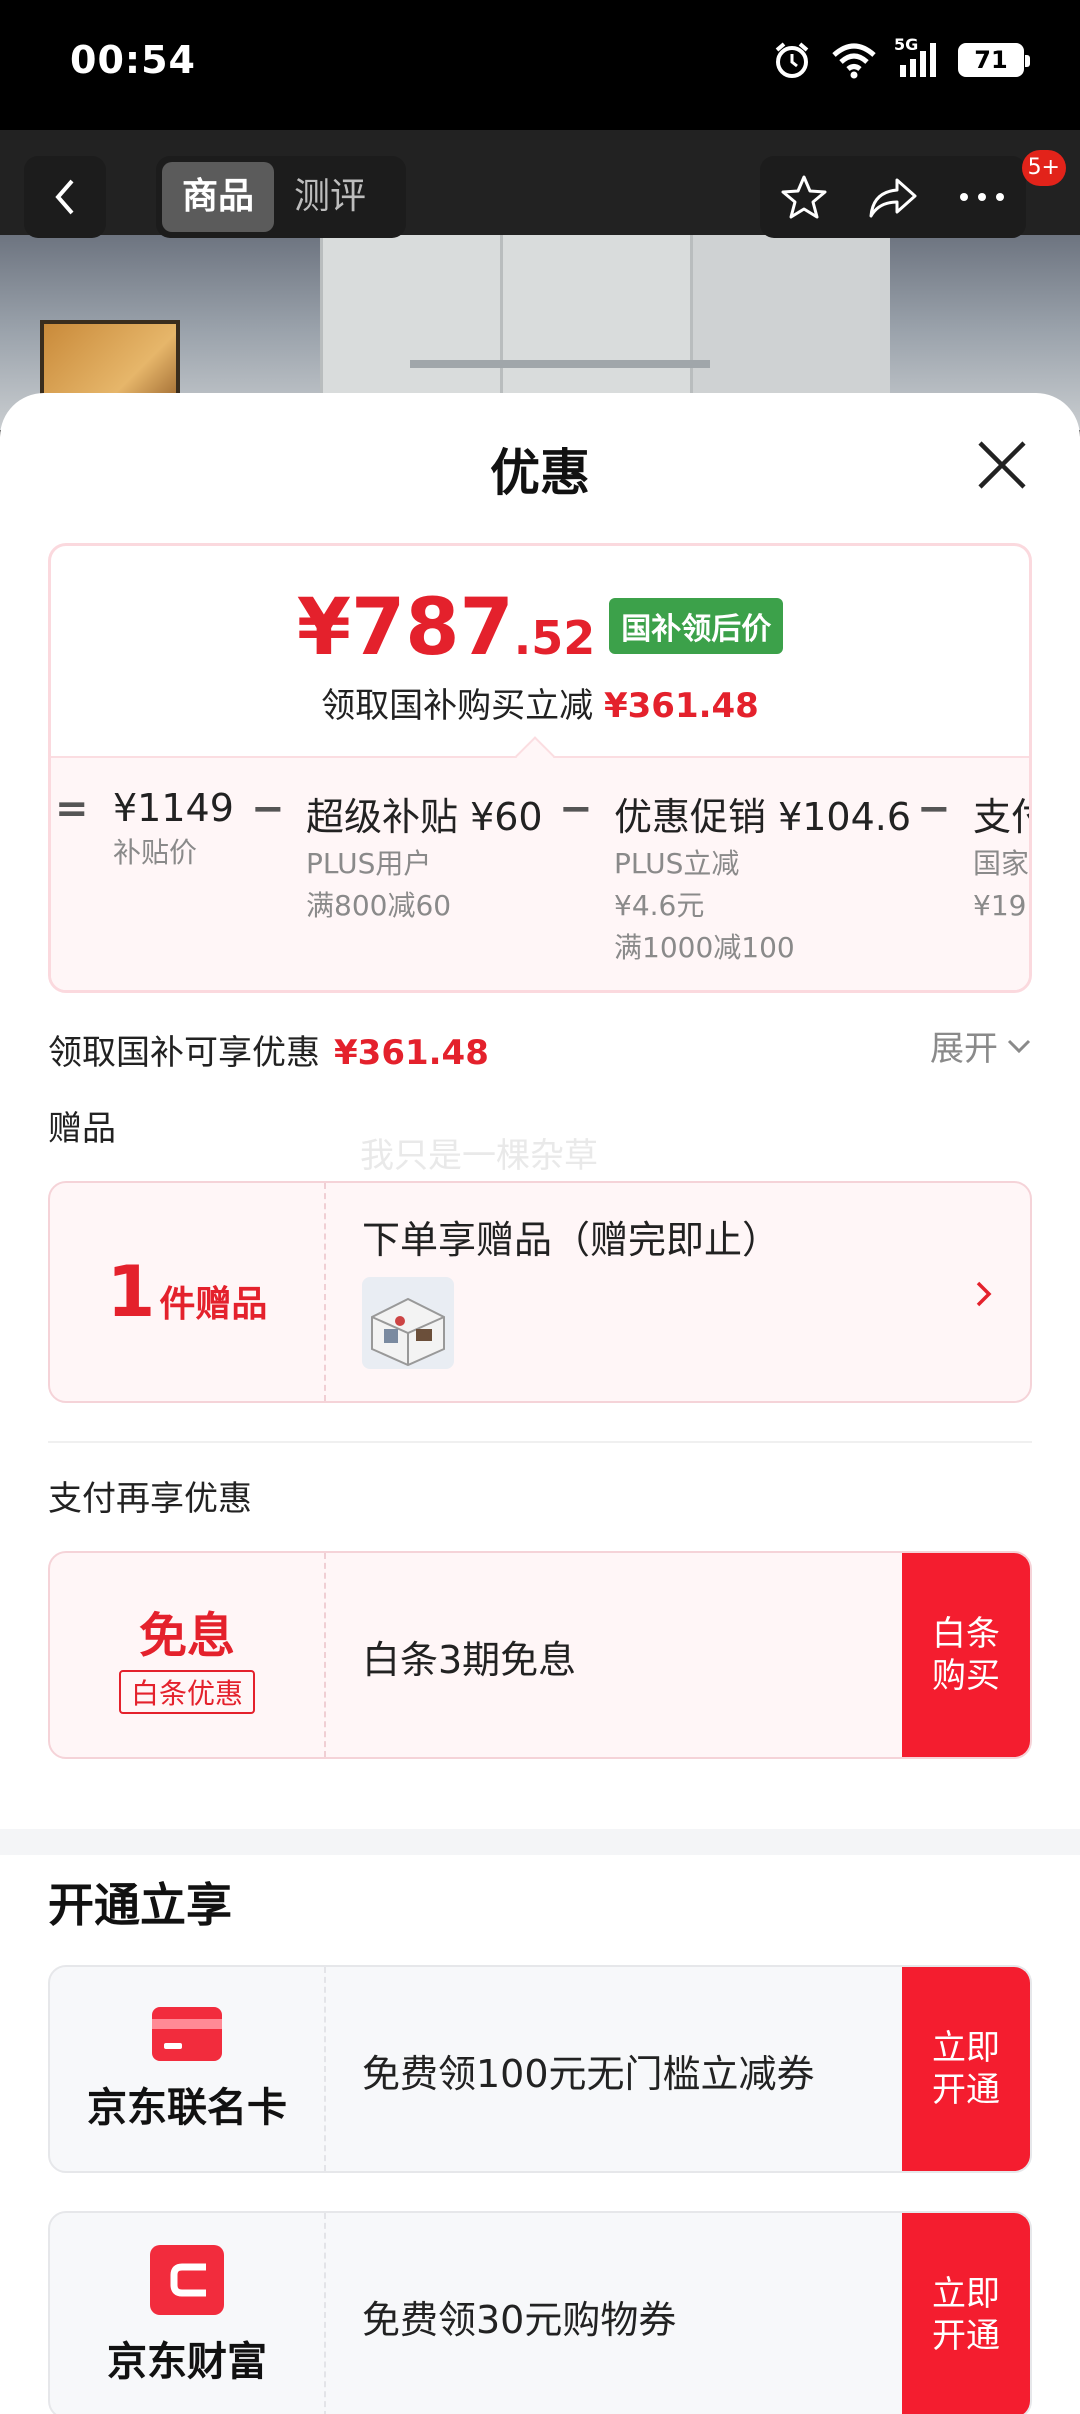 The width and height of the screenshot is (1080, 2414). I want to click on gift-thumbnail, so click(408, 1323).